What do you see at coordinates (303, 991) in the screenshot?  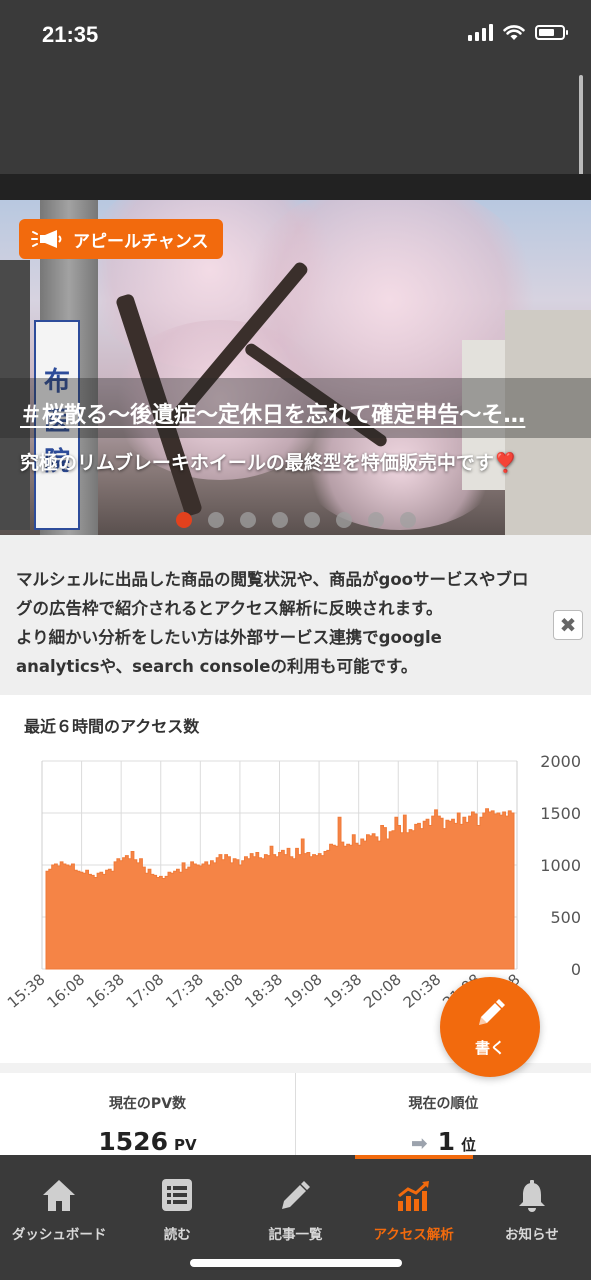 I see `x-tick-label: 19:08` at bounding box center [303, 991].